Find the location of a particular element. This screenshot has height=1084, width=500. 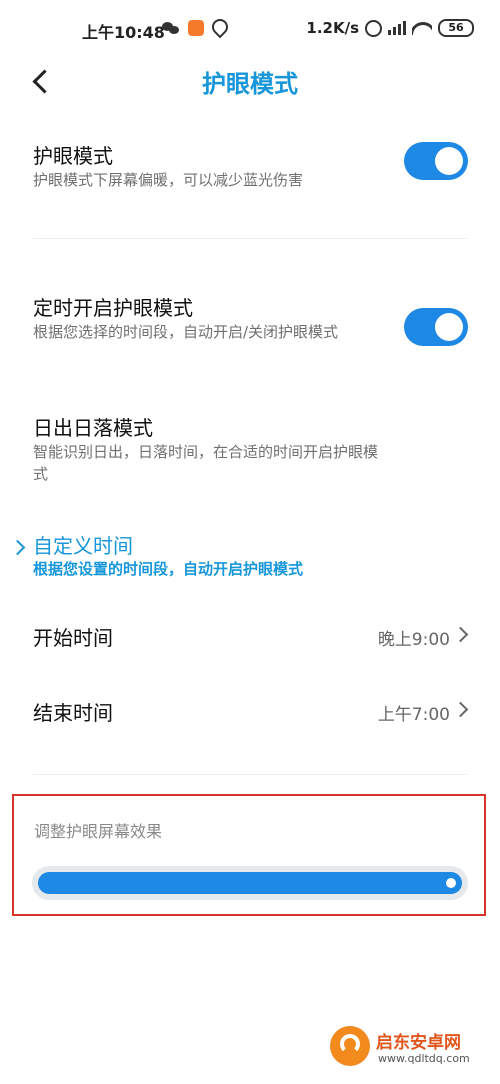

watermark-text: 启东安卓网 is located at coordinates (418, 1043).